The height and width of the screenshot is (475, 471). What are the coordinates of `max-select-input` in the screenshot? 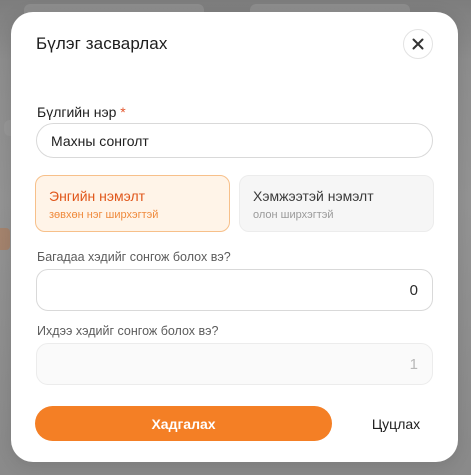 It's located at (234, 364).